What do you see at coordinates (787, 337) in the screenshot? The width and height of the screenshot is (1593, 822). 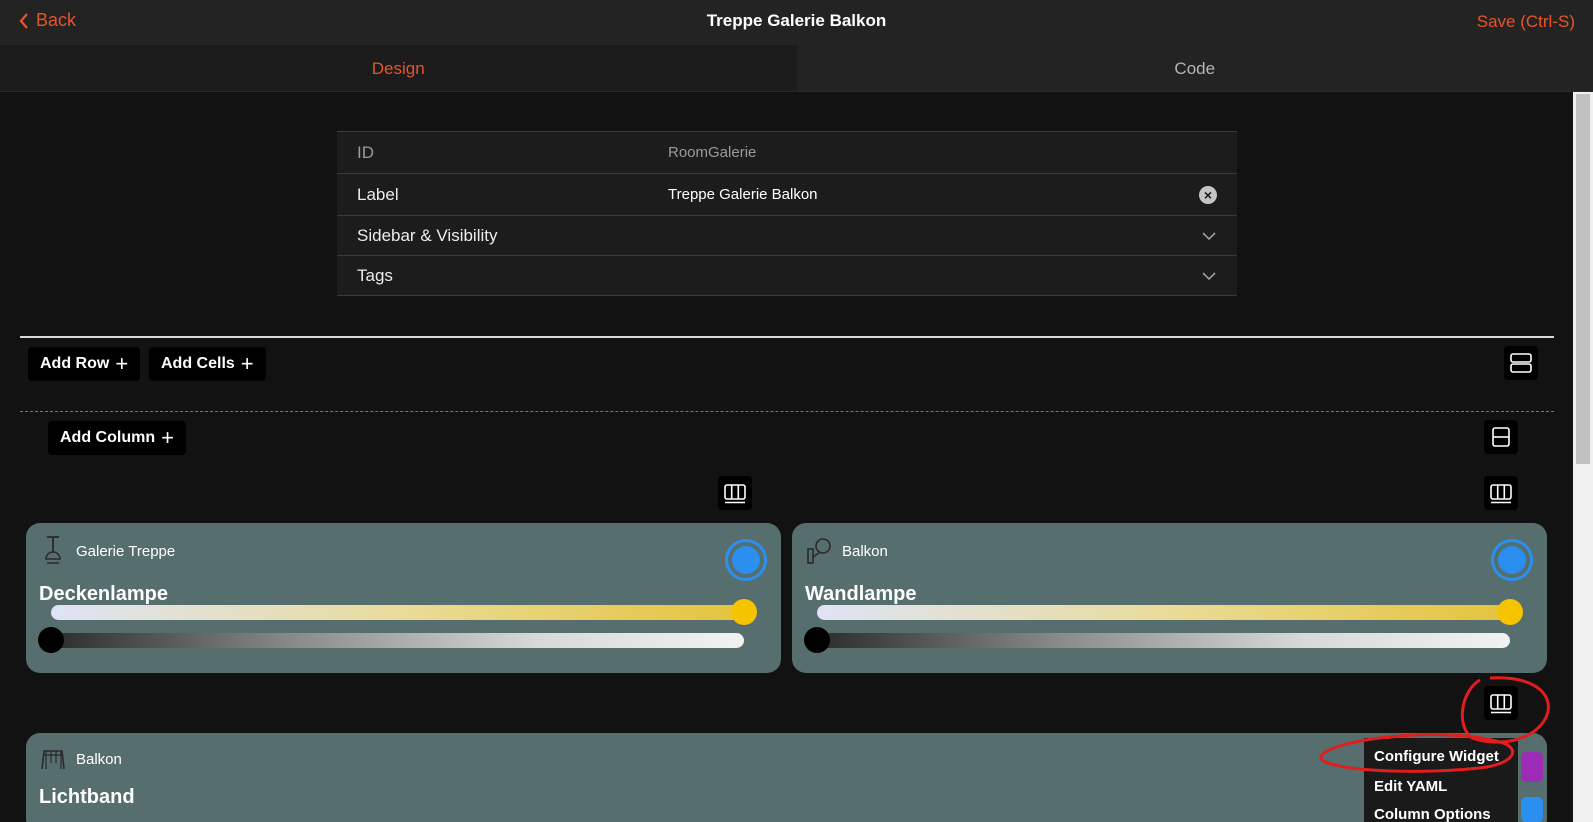 I see `block-divider` at bounding box center [787, 337].